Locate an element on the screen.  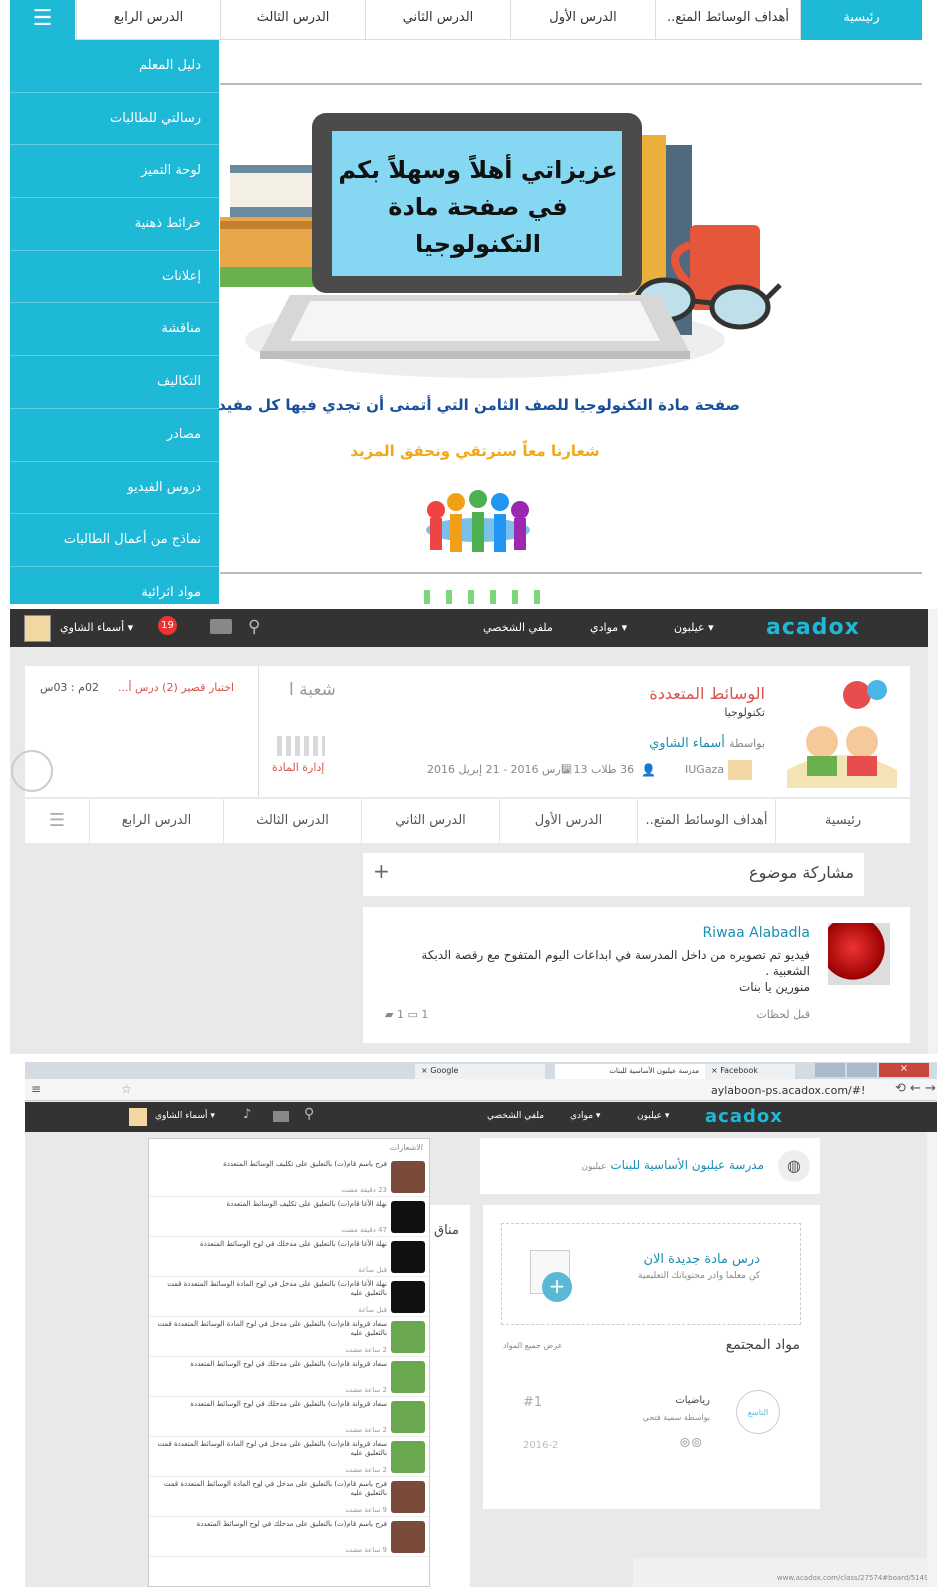
hamburger-menu-icon: ☰ is located at coordinates (42, 20).